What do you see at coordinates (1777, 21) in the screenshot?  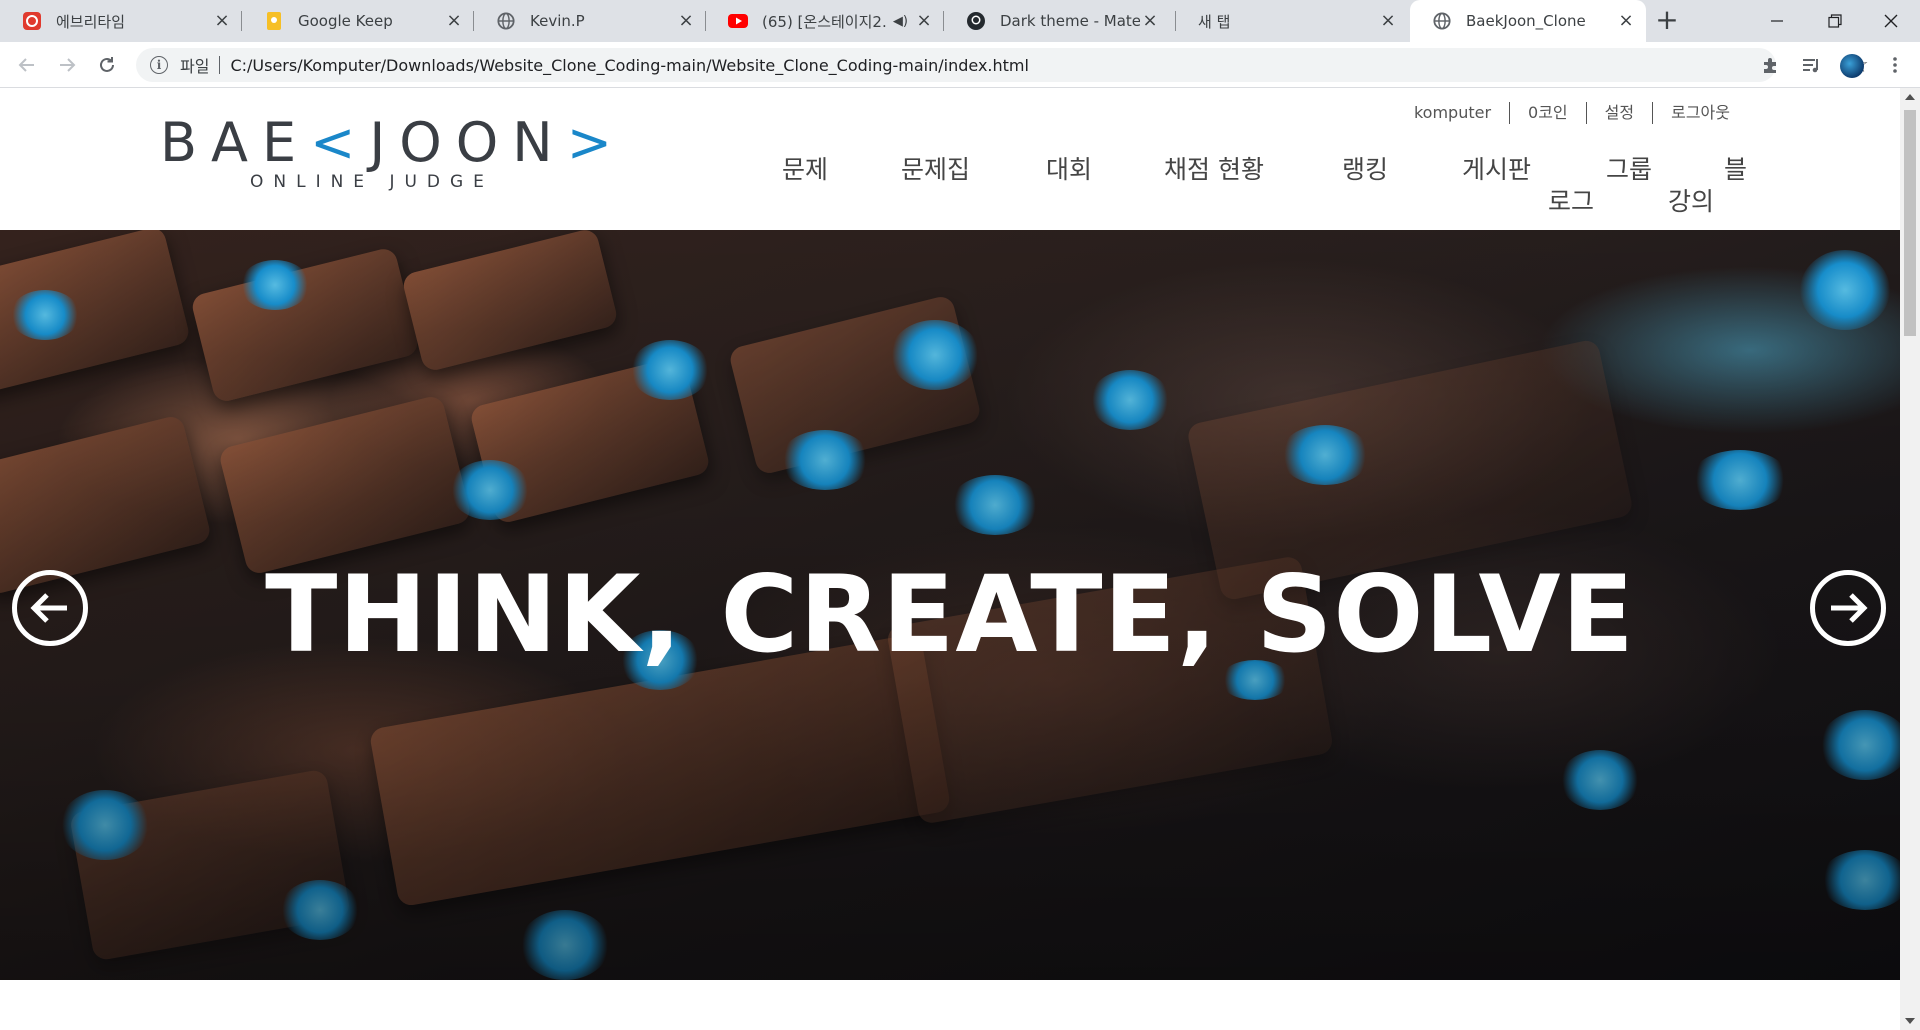 I see `minimize-button` at bounding box center [1777, 21].